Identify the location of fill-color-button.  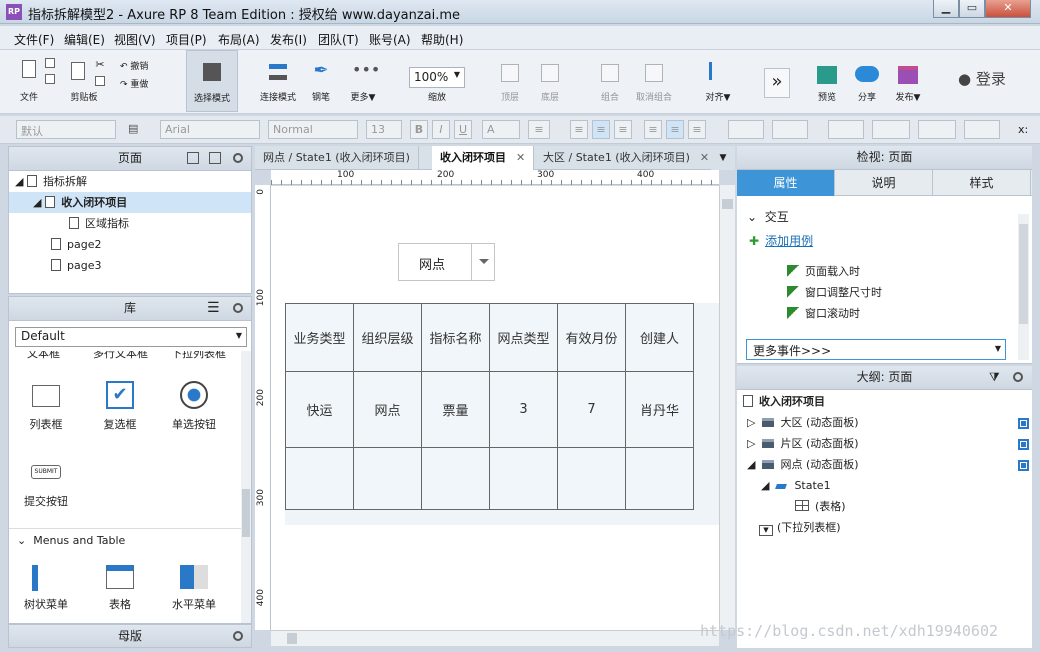
(746, 129).